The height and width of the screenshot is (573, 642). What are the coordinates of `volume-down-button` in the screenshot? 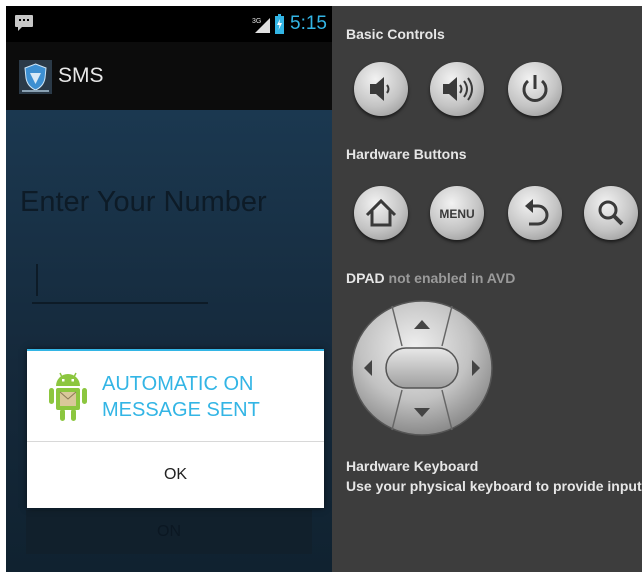 It's located at (381, 89).